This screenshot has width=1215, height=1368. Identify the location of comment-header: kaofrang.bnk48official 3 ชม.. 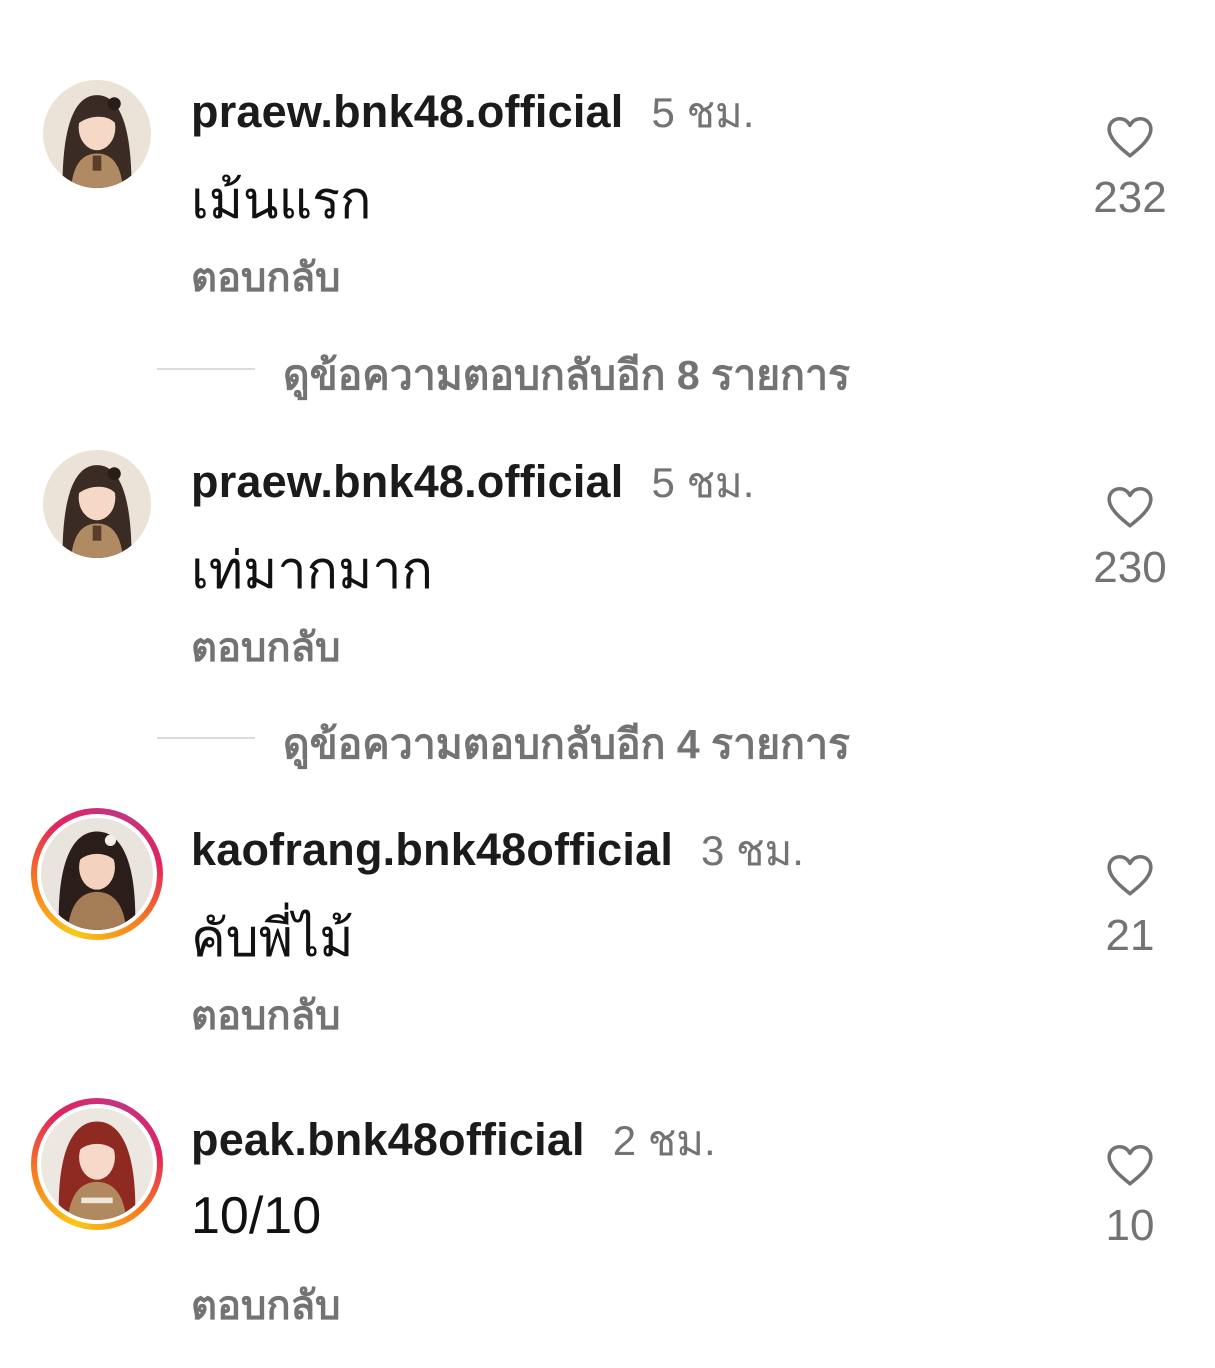
(497, 846).